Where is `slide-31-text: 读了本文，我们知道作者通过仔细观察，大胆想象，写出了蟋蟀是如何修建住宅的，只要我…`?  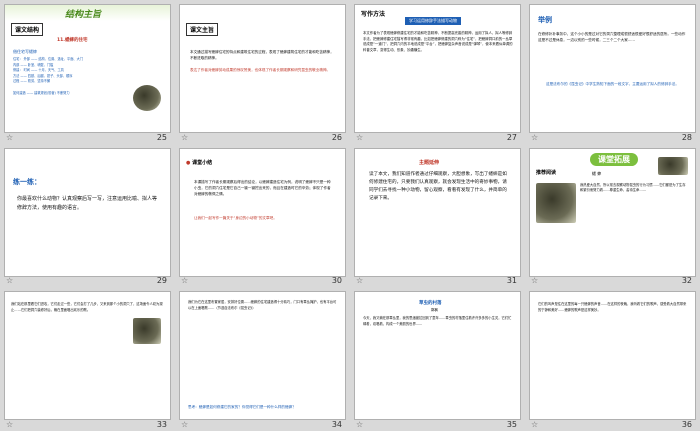
slide-31-text: 读了本文，我们知道作者通过仔细观察，大胆想象，写出了蟋蟀是如何修建住宅的，只要我… is located at coordinates (438, 186).